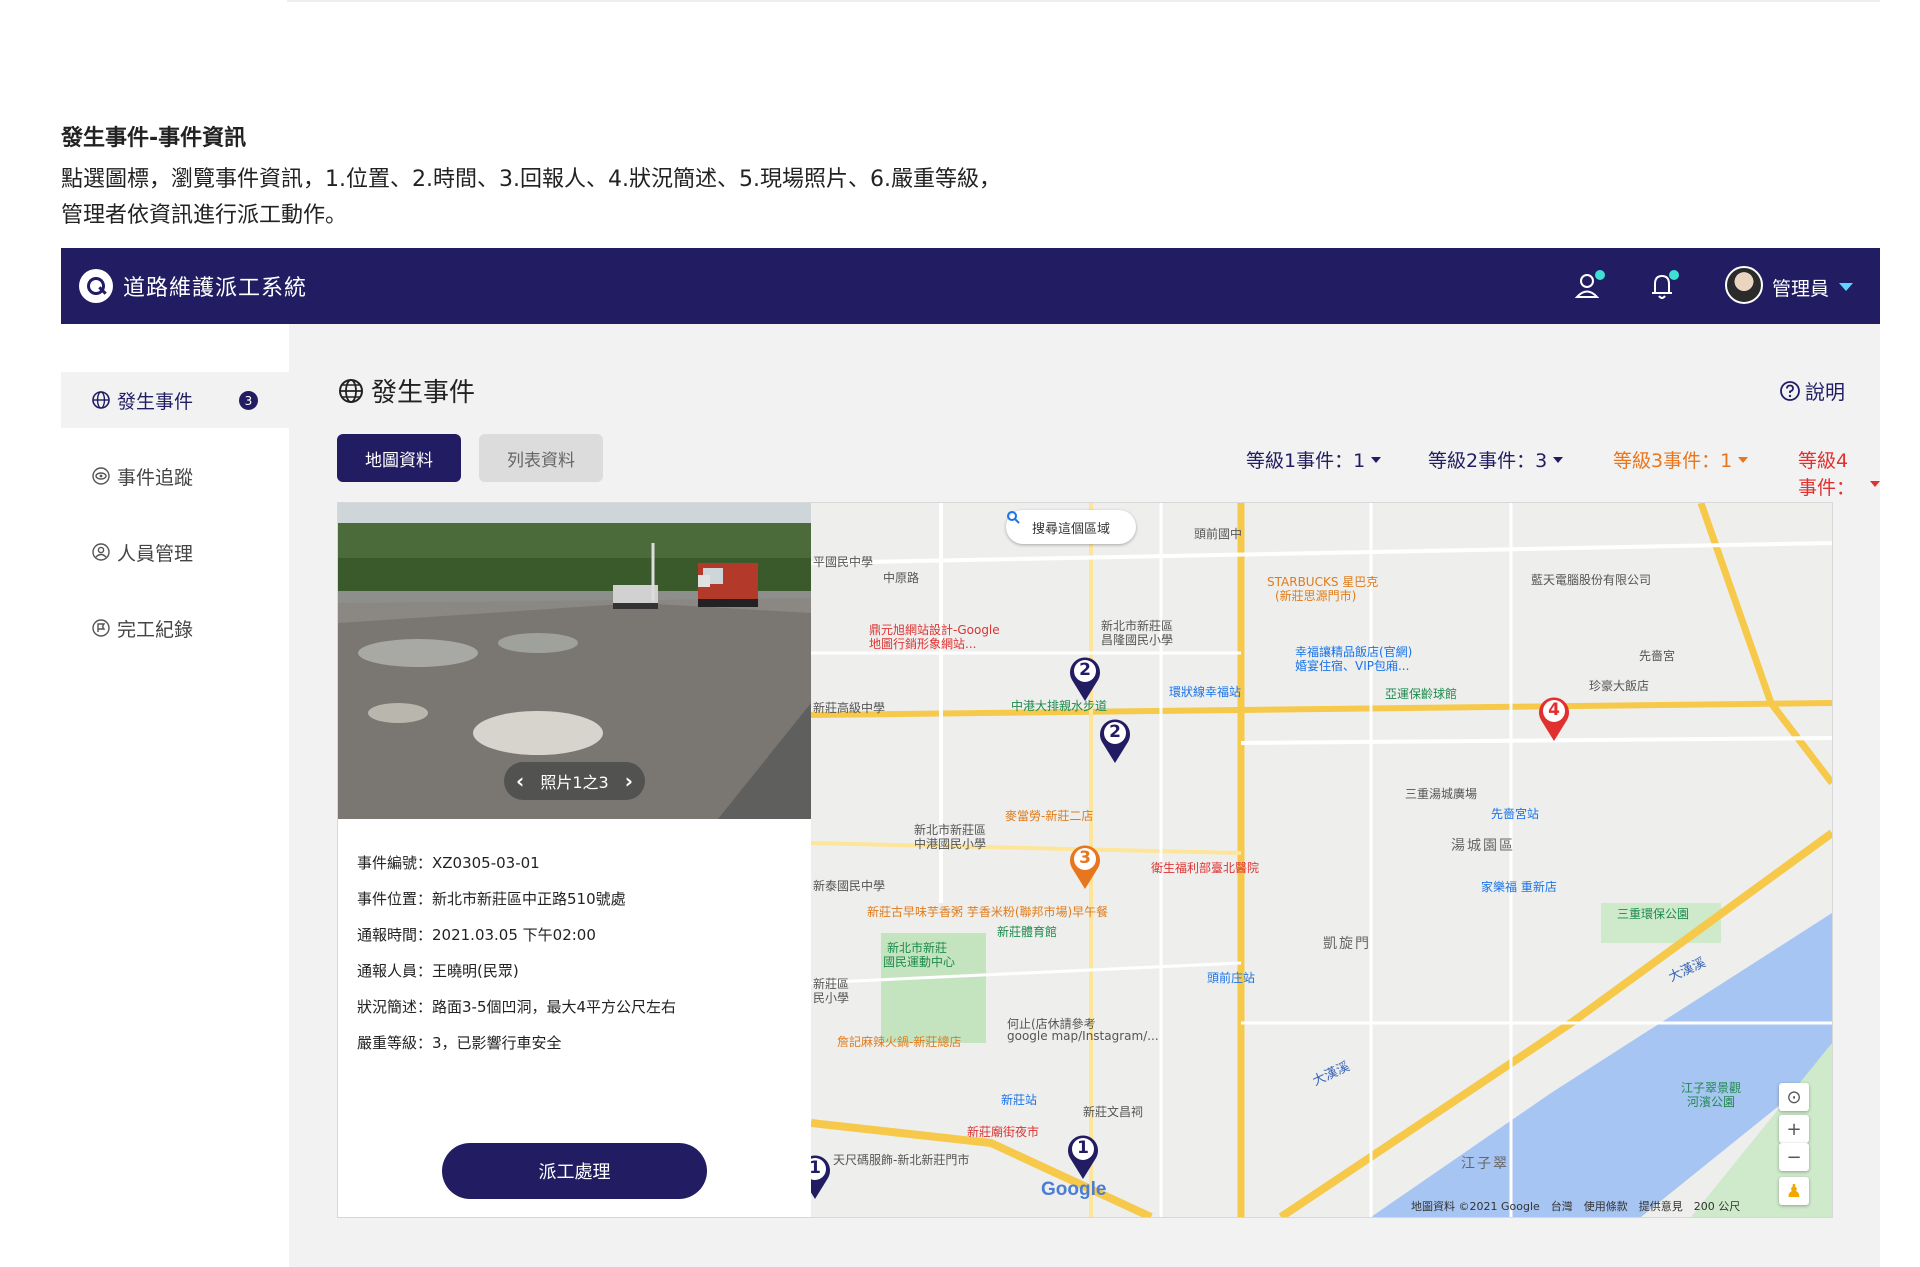  What do you see at coordinates (1205, 868) in the screenshot?
I see `map-label: 衛生福利部臺北醫院` at bounding box center [1205, 868].